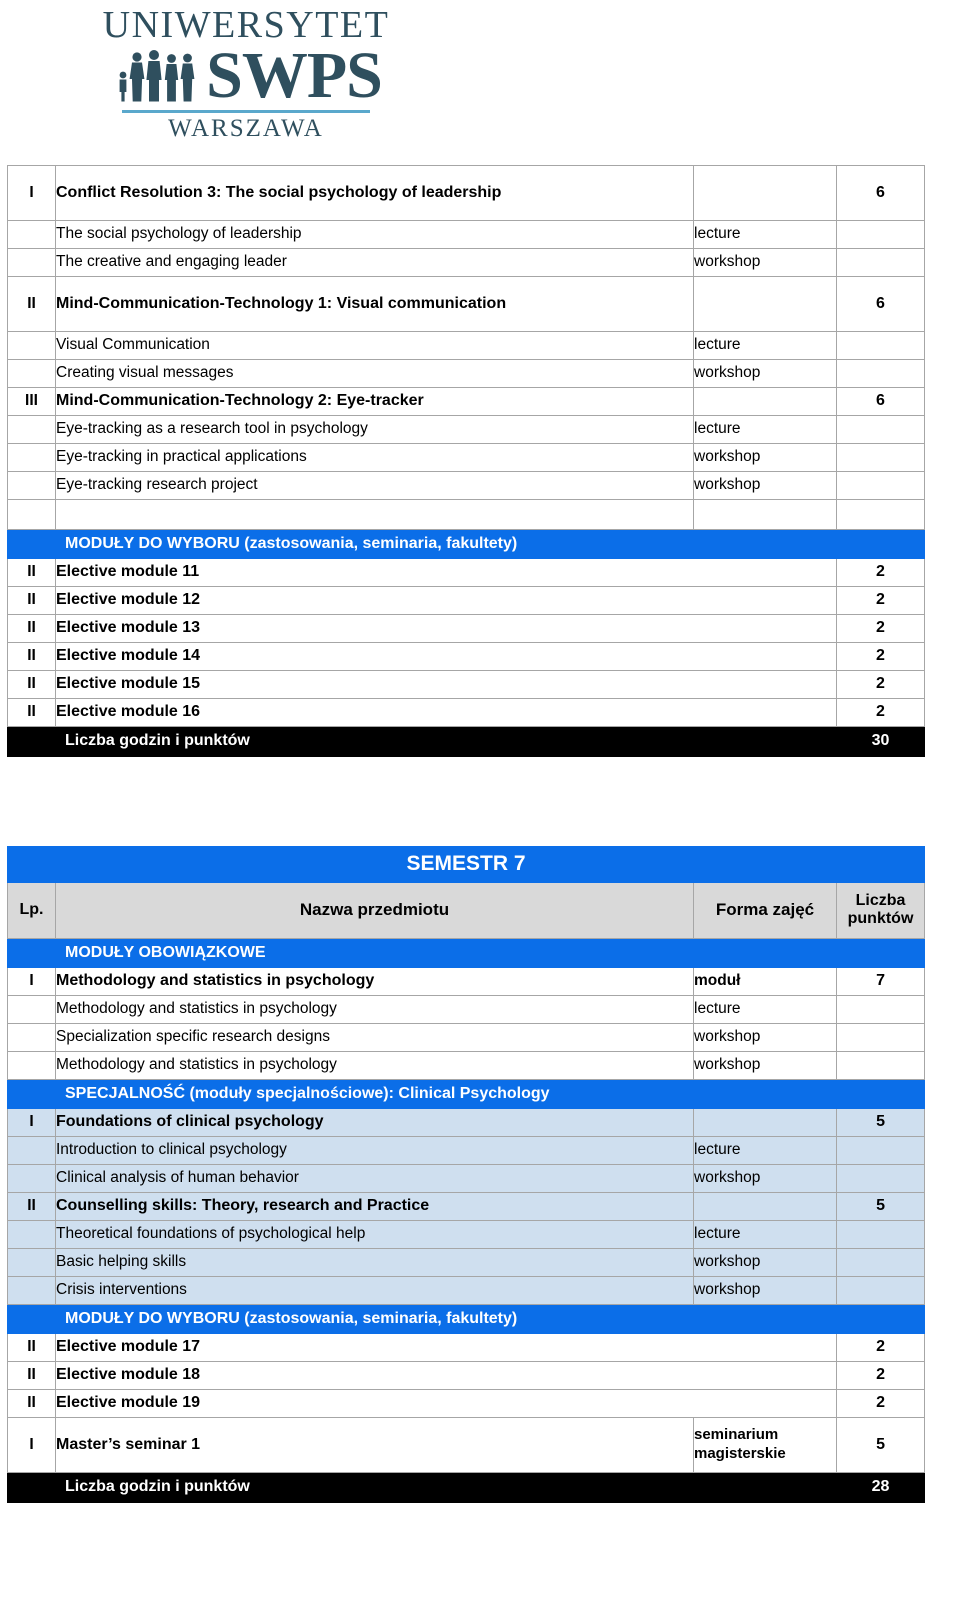 Image resolution: width=960 pixels, height=1614 pixels. Describe the element at coordinates (31, 910) in the screenshot. I see `column-header-lp: Lp.` at that location.